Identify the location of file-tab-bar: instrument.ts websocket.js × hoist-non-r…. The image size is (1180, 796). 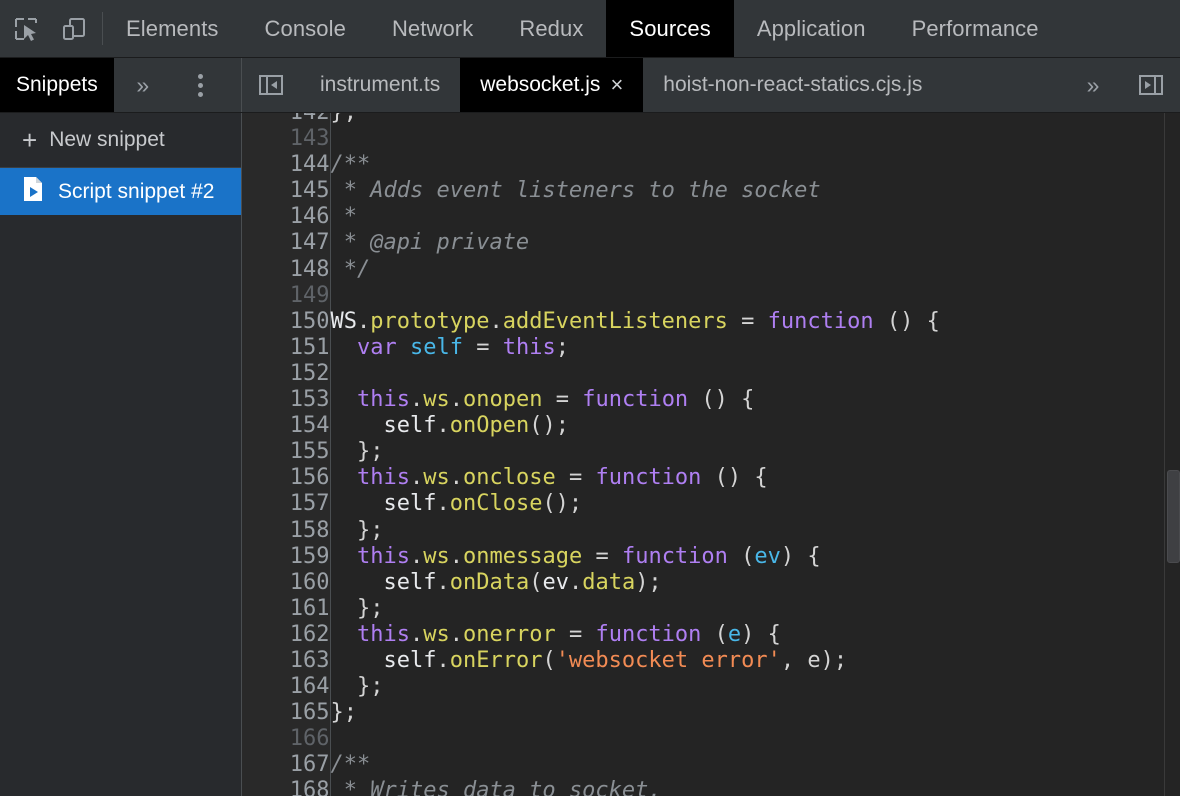
(711, 85).